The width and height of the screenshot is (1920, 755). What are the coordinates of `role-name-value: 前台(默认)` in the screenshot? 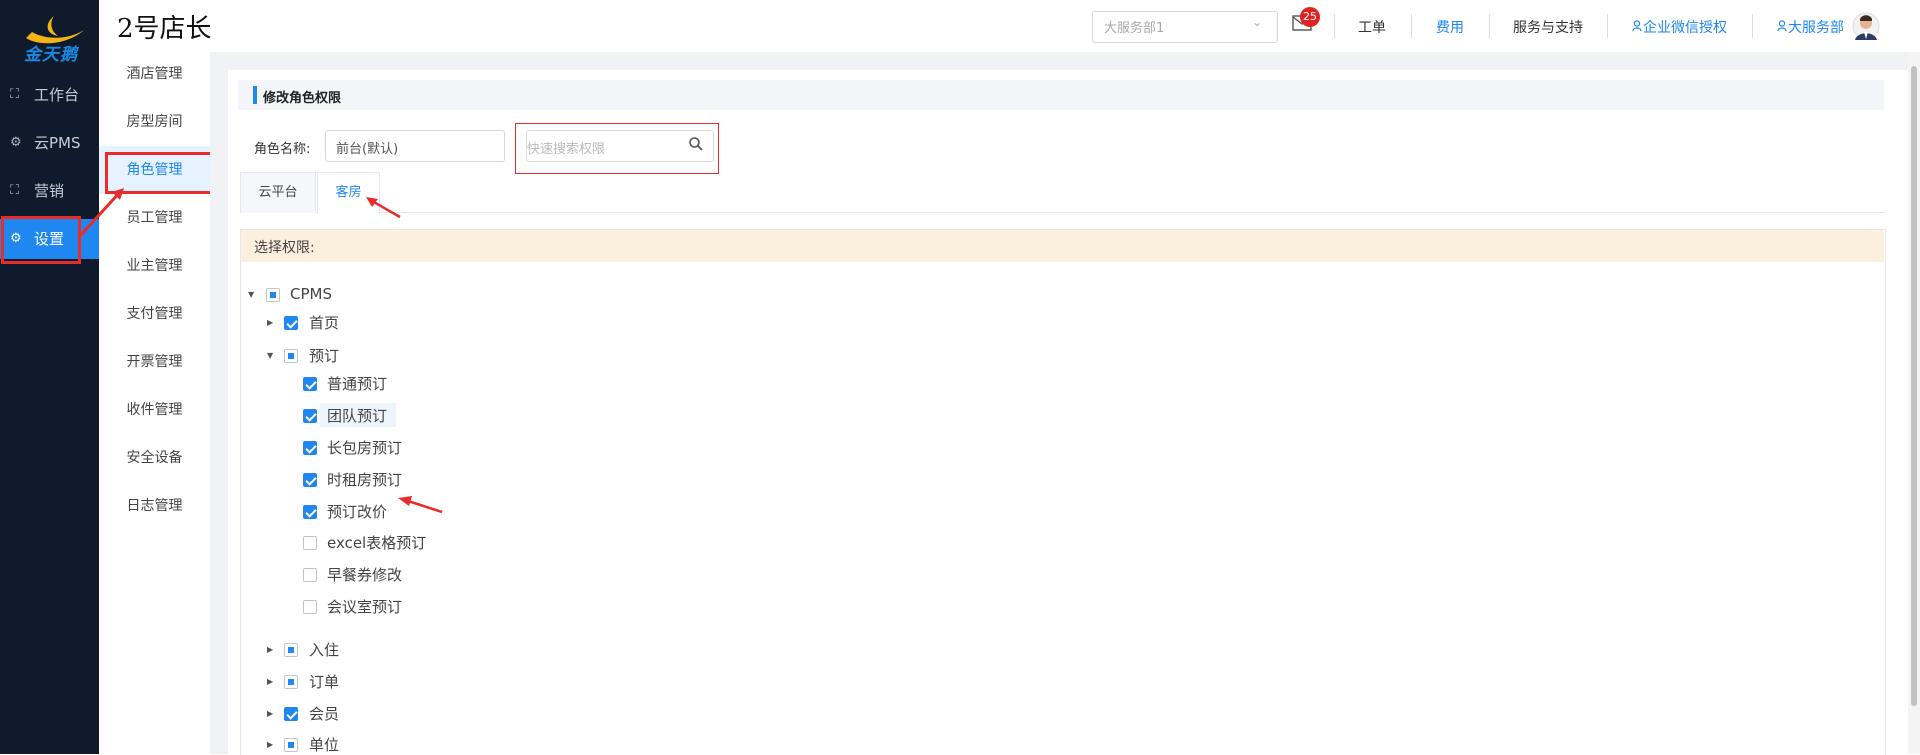 It's located at (367, 149).